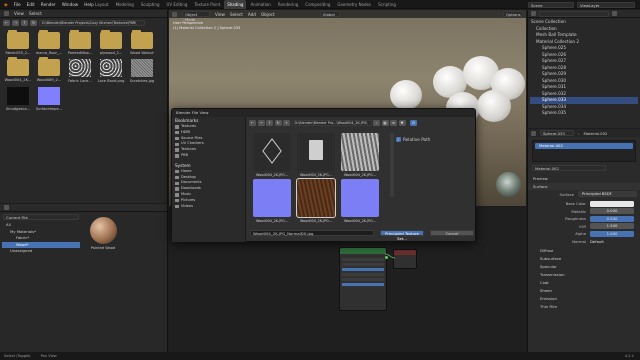 The image size is (640, 360). What do you see at coordinates (392, 165) in the screenshot?
I see `dialog-scrollbar` at bounding box center [392, 165].